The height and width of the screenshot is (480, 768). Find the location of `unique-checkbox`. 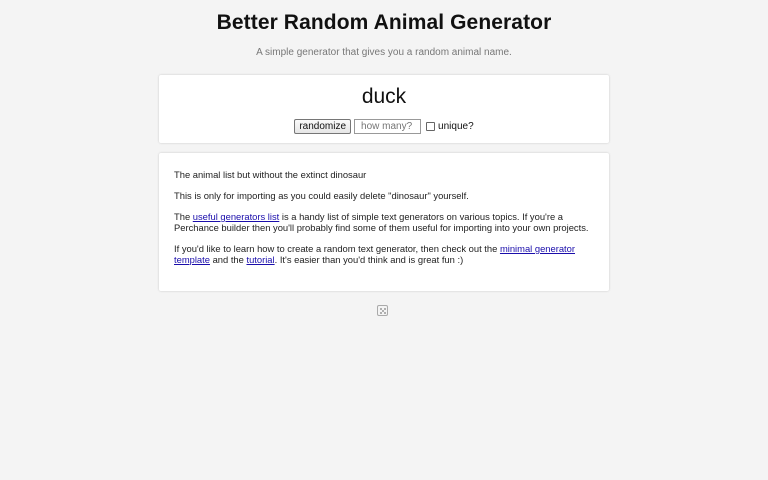

unique-checkbox is located at coordinates (431, 126).